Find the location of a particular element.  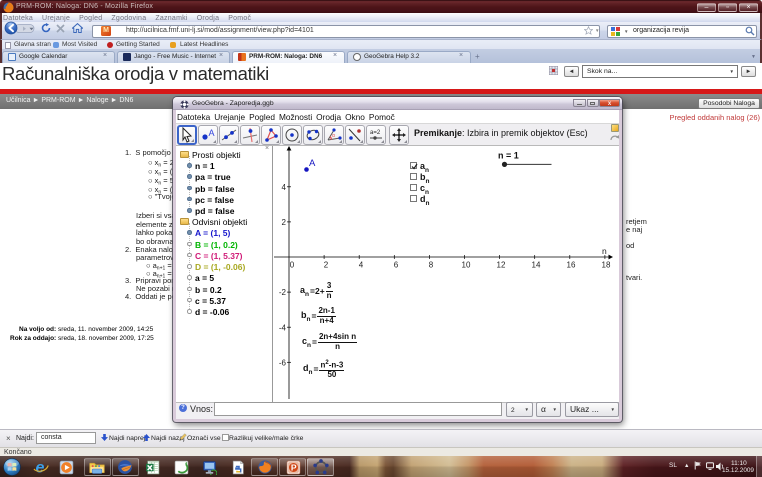

svg-text: n = 1 is located at coordinates (508, 156).